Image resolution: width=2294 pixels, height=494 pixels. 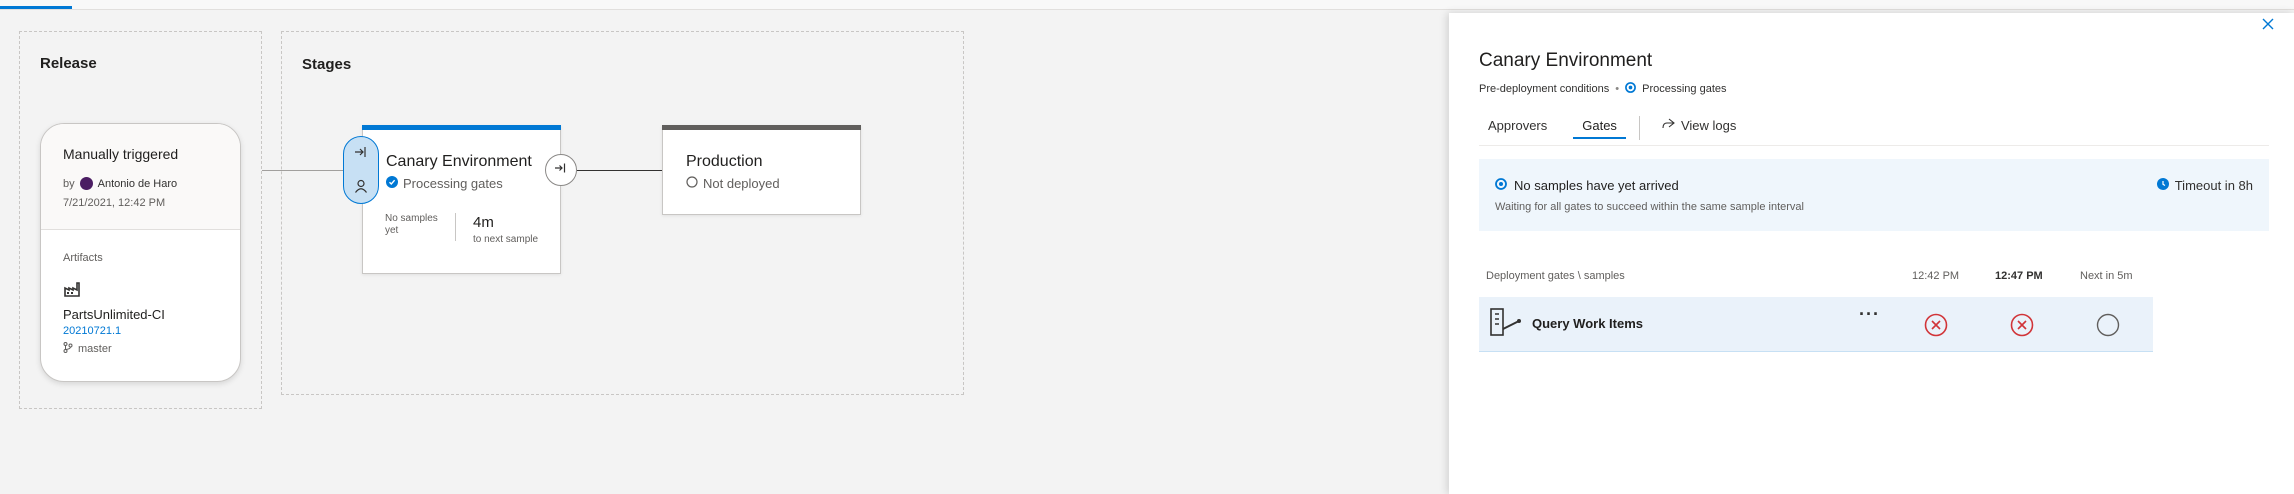 I want to click on pre-deployment-approvers-icon, so click(x=361, y=188).